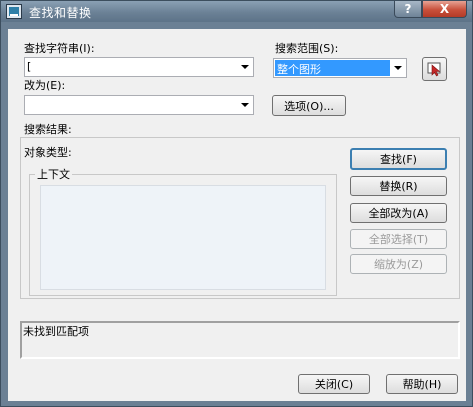  Describe the element at coordinates (45, 85) in the screenshot. I see `replace-with-label: 改为(E):` at that location.